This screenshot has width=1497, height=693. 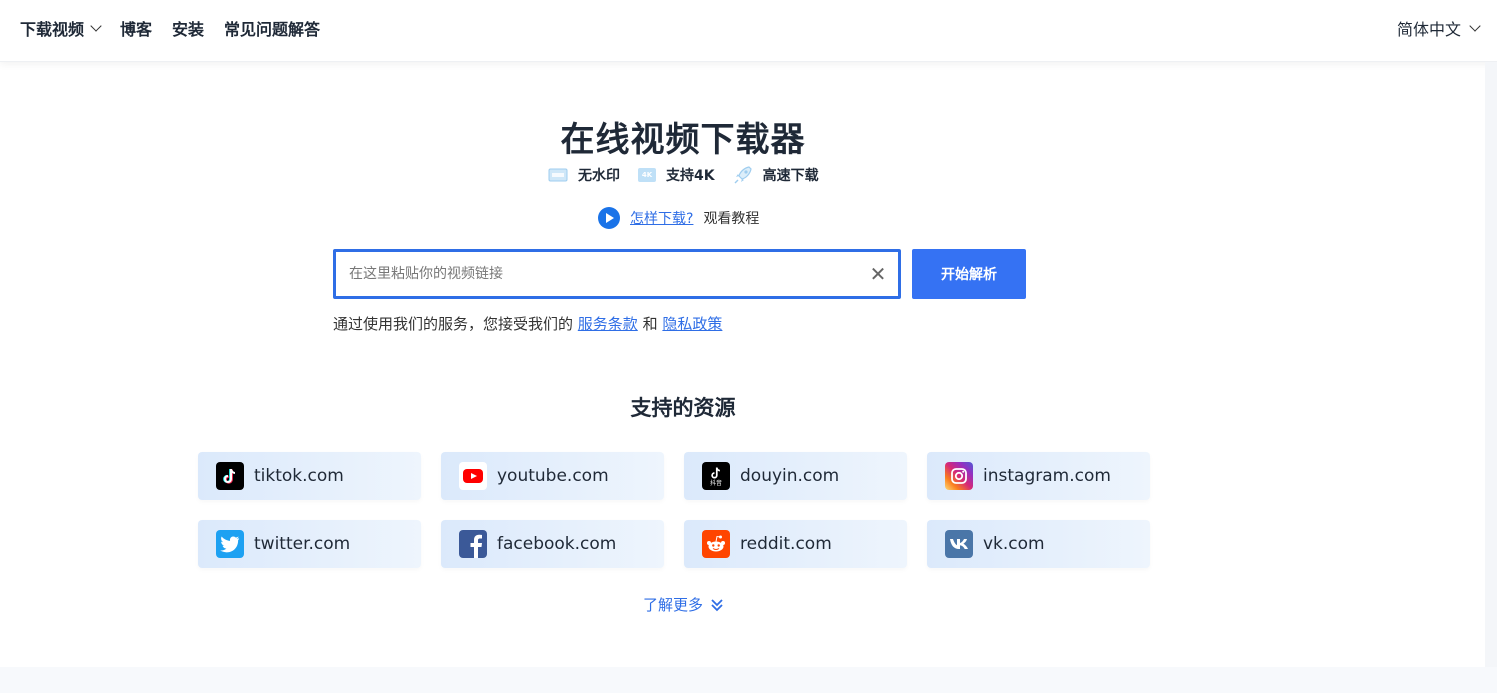 I want to click on reddit-icon, so click(x=716, y=544).